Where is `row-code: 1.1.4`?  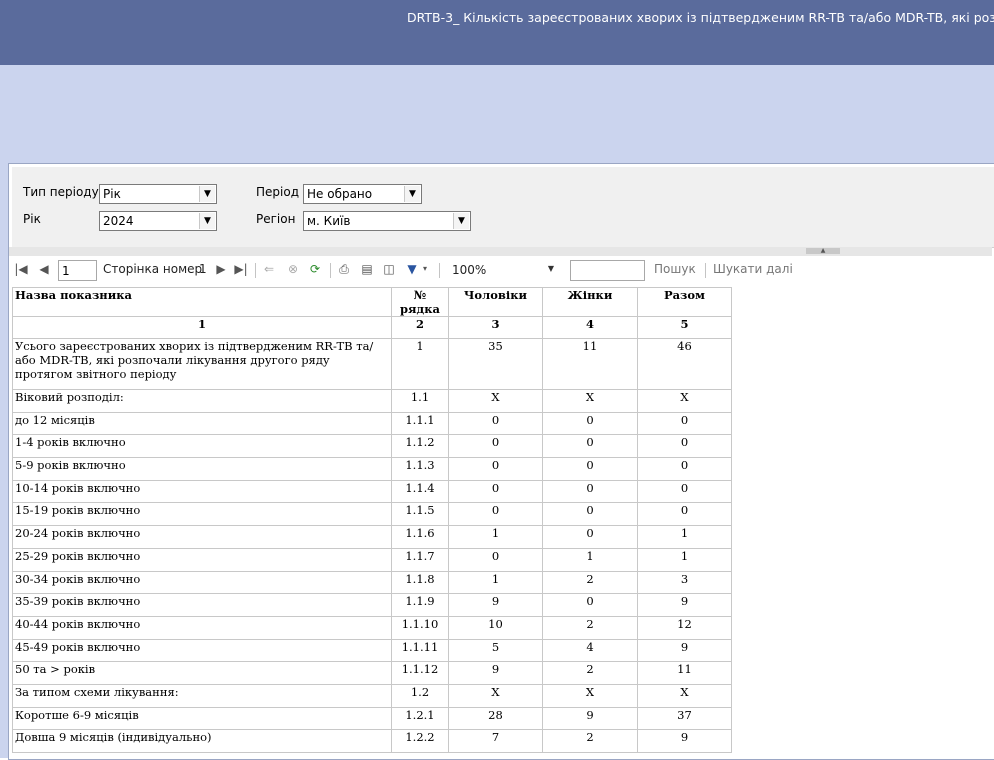
row-code: 1.1.4 is located at coordinates (420, 491).